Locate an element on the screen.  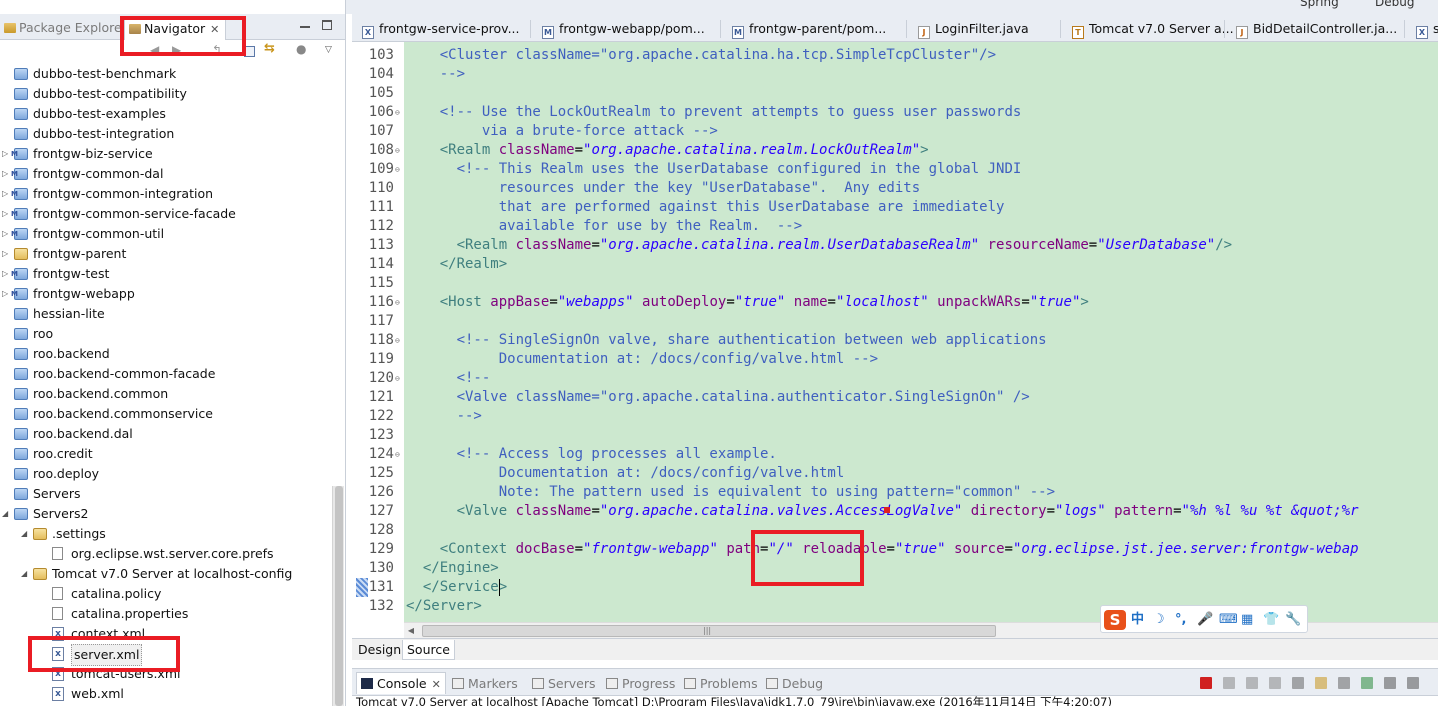
bottom-tab-markers: Markers is located at coordinates (485, 684).